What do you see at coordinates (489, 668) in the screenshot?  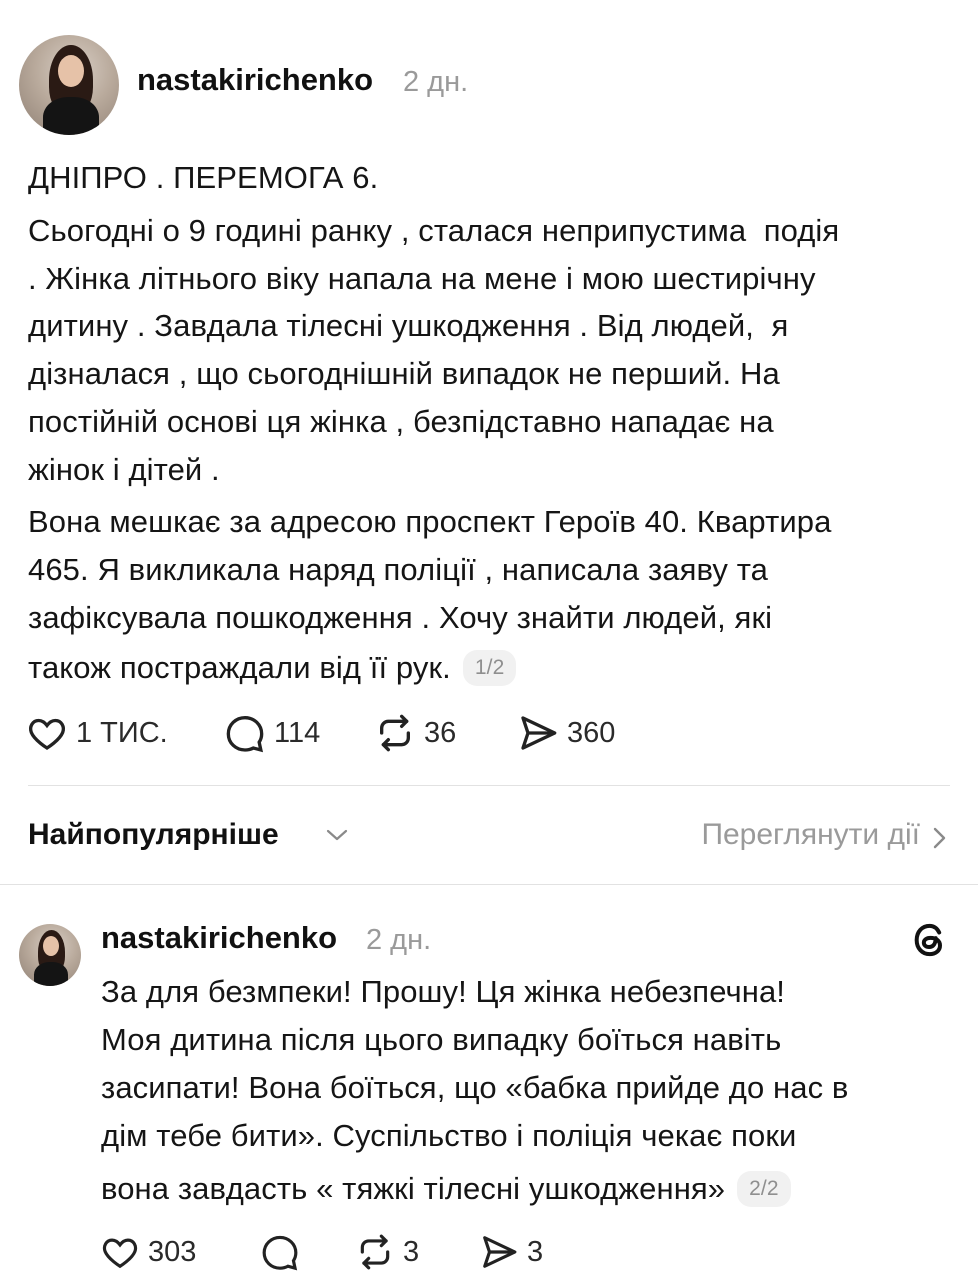 I see `post-page-badge: 1/2` at bounding box center [489, 668].